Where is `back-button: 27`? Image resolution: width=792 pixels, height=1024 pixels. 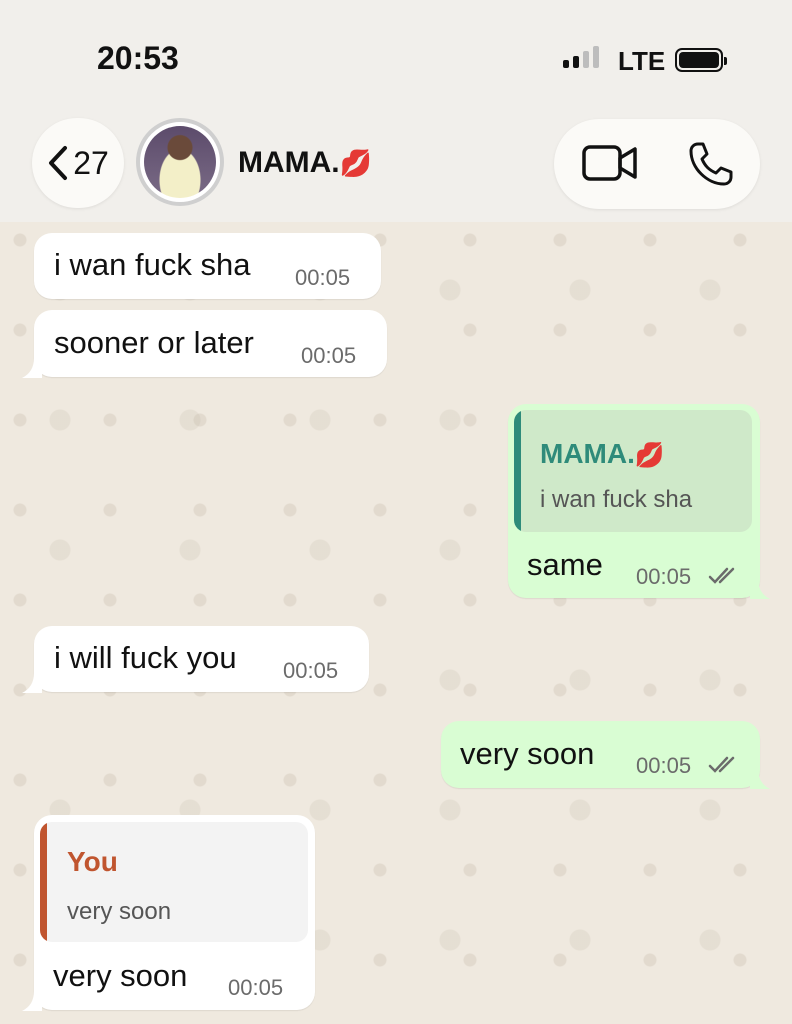 back-button: 27 is located at coordinates (78, 163).